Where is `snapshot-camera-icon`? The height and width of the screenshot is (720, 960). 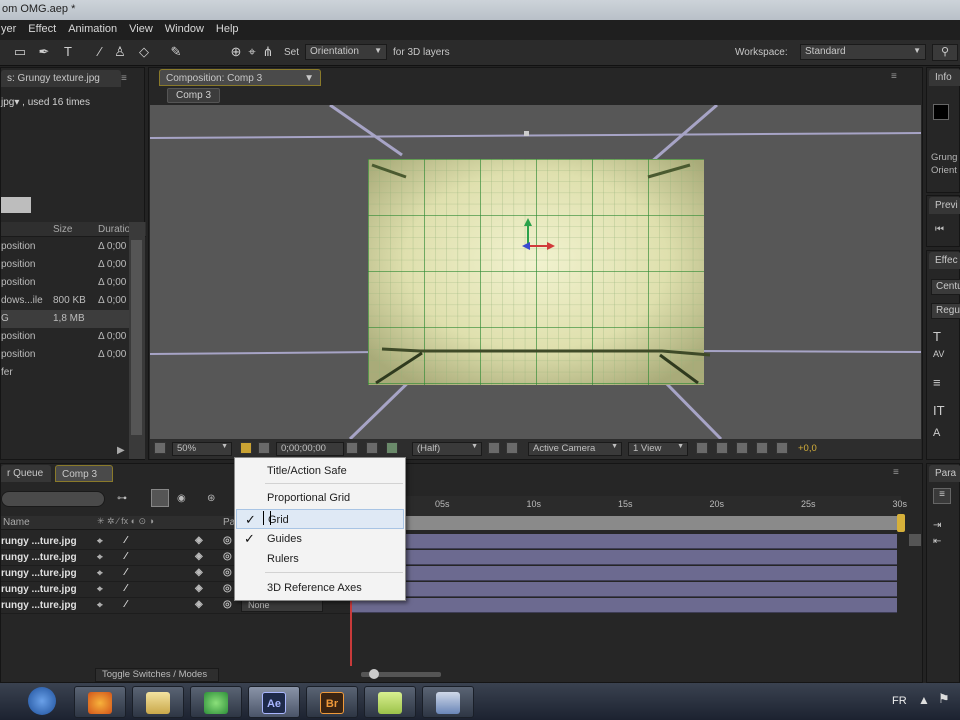
snapshot-camera-icon is located at coordinates (352, 448).